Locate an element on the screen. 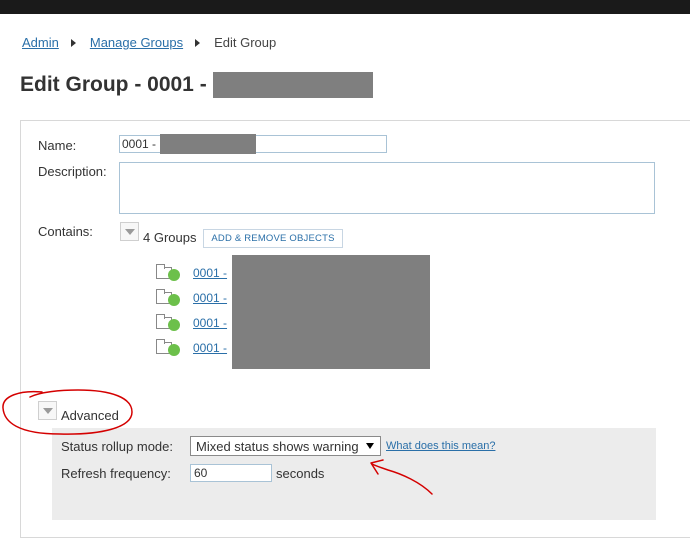 The image size is (690, 540). advanced-label: Advanced is located at coordinates (90, 415).